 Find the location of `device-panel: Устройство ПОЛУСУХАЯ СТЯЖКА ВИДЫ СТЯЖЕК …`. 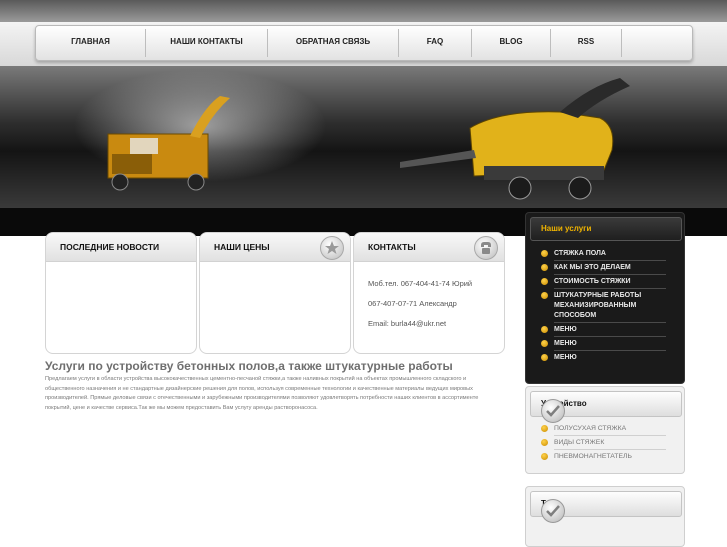

device-panel: Устройство ПОЛУСУХАЯ СТЯЖКА ВИДЫ СТЯЖЕК … is located at coordinates (605, 430).